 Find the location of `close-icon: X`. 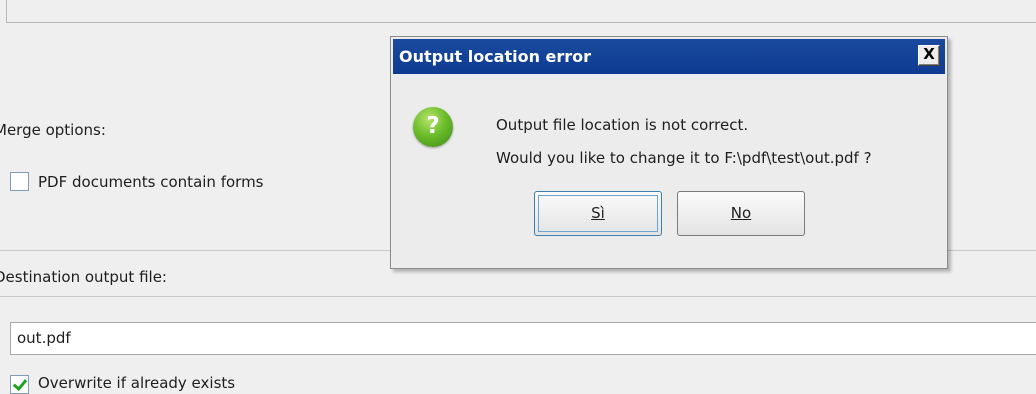

close-icon: X is located at coordinates (929, 54).